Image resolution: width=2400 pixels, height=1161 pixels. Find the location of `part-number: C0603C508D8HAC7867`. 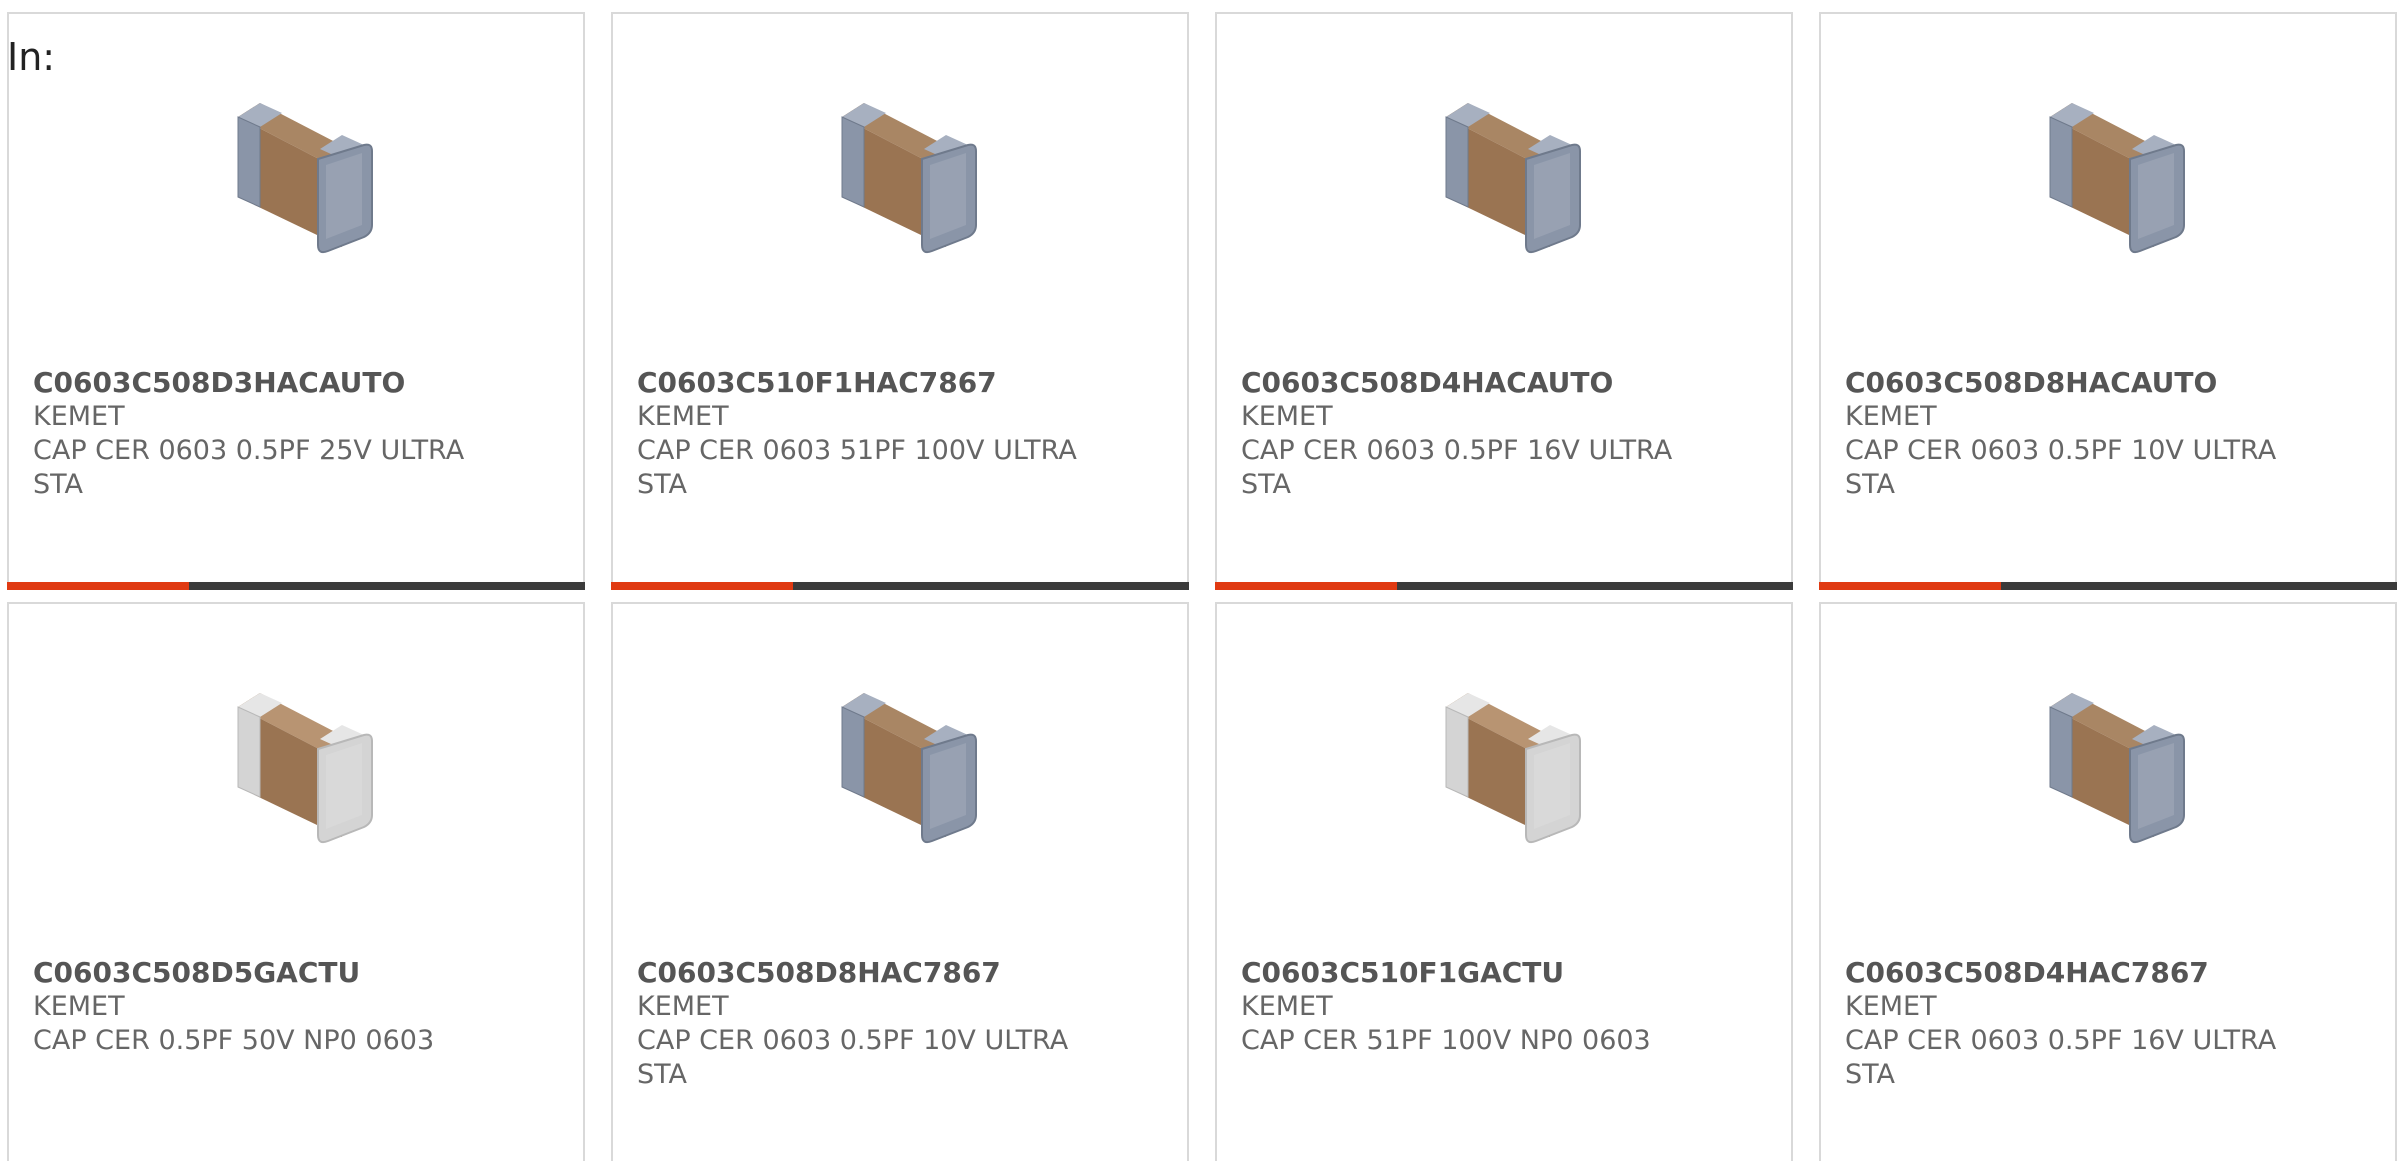

part-number: C0603C508D8HAC7867 is located at coordinates (900, 973).